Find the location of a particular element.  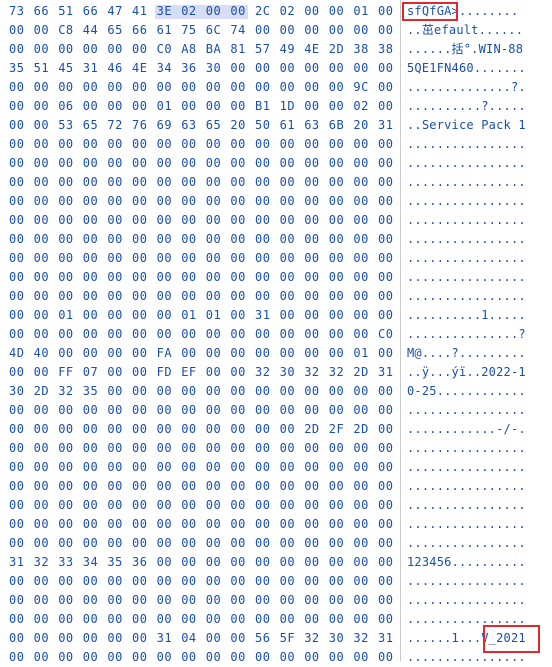

hex-byte: 51 is located at coordinates (41, 68).